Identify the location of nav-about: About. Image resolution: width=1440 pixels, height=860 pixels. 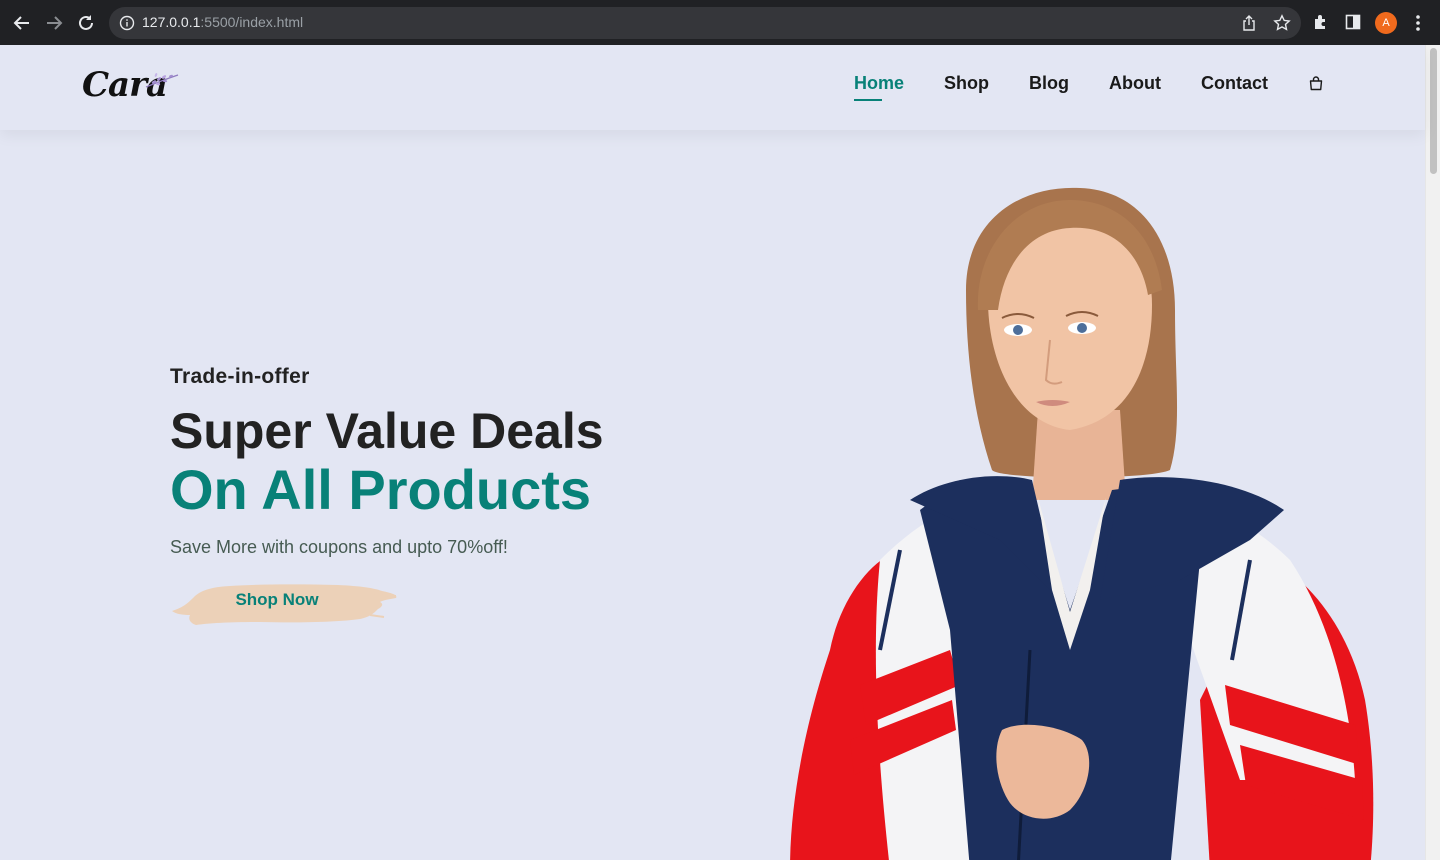
(1135, 83).